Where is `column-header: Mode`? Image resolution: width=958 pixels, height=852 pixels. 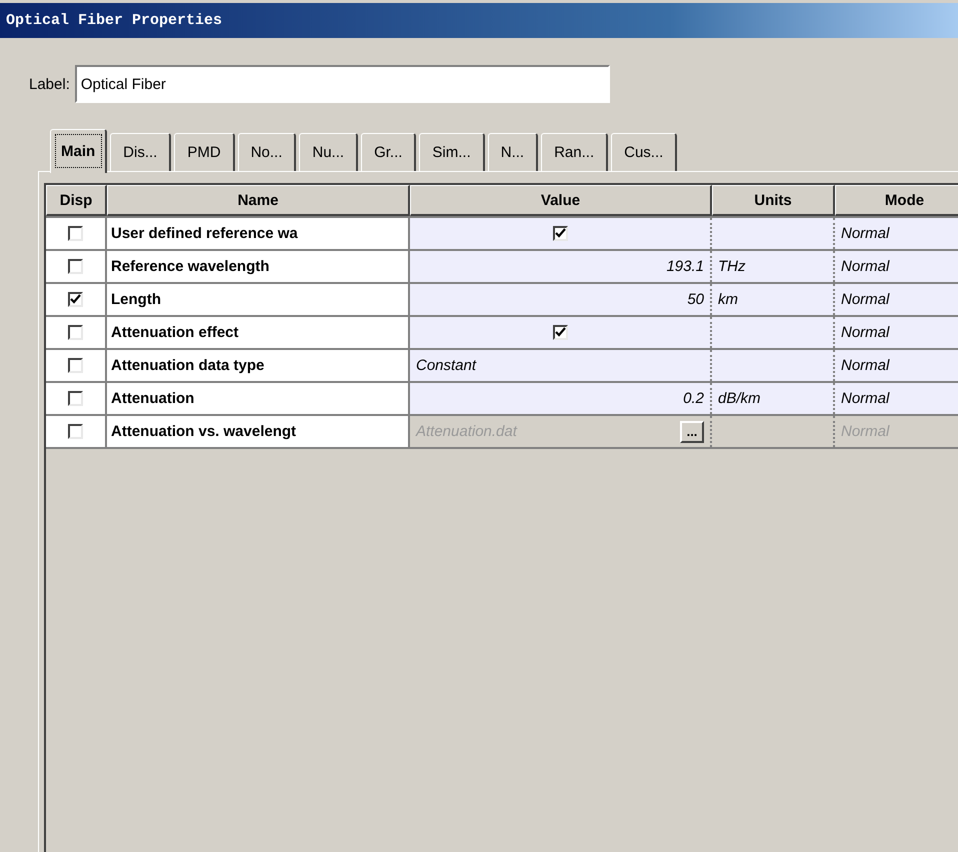 column-header: Mode is located at coordinates (896, 200).